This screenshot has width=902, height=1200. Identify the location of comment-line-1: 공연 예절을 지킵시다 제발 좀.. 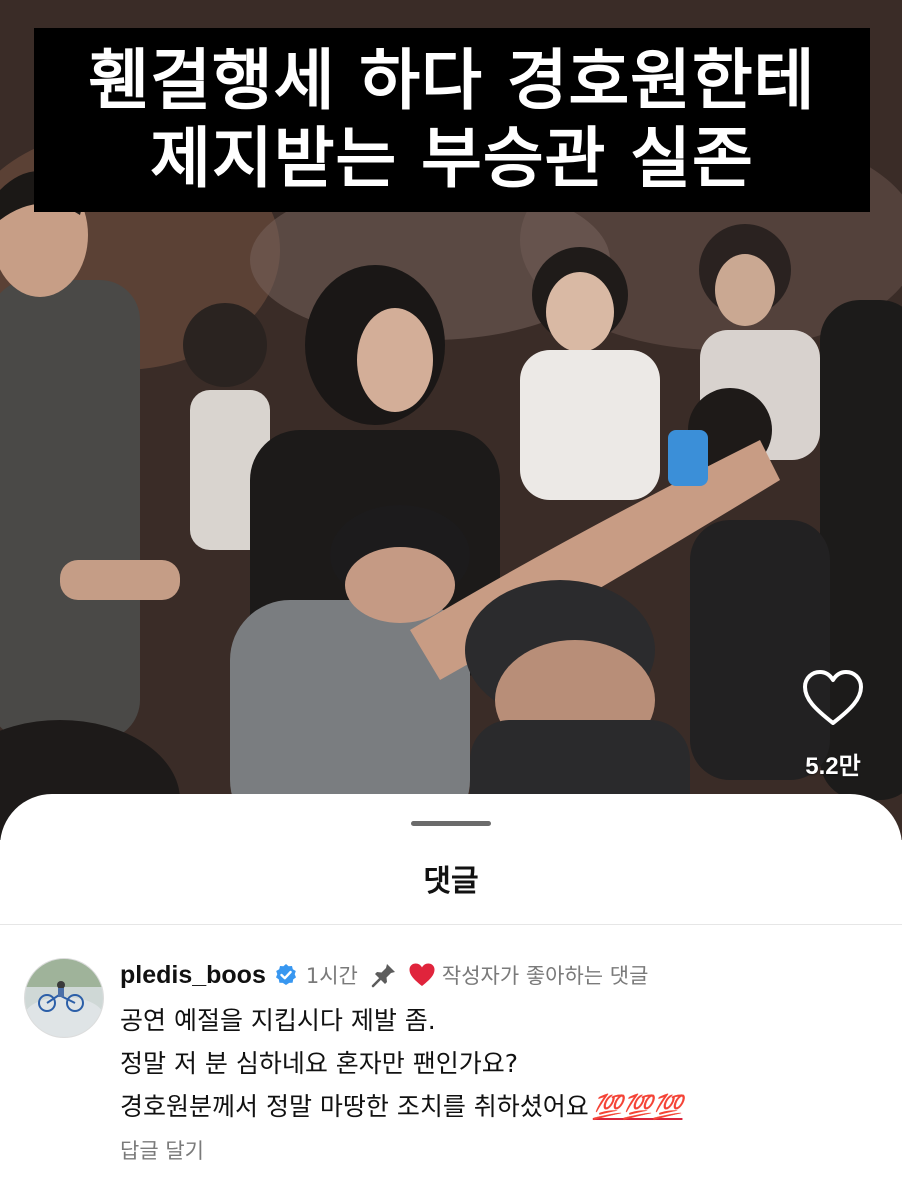
(278, 1020).